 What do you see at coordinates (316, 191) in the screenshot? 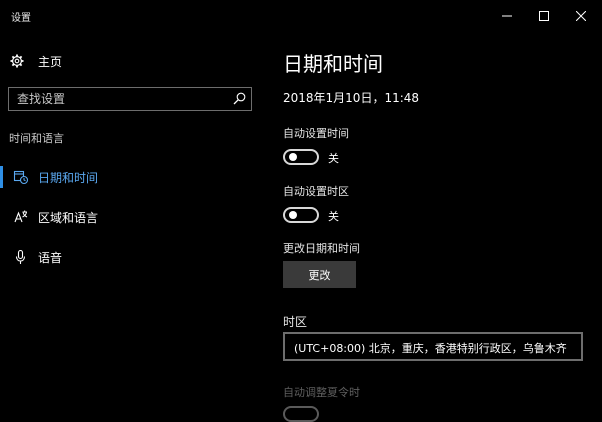
I see `auto-timezone-label: 自动设置时区` at bounding box center [316, 191].